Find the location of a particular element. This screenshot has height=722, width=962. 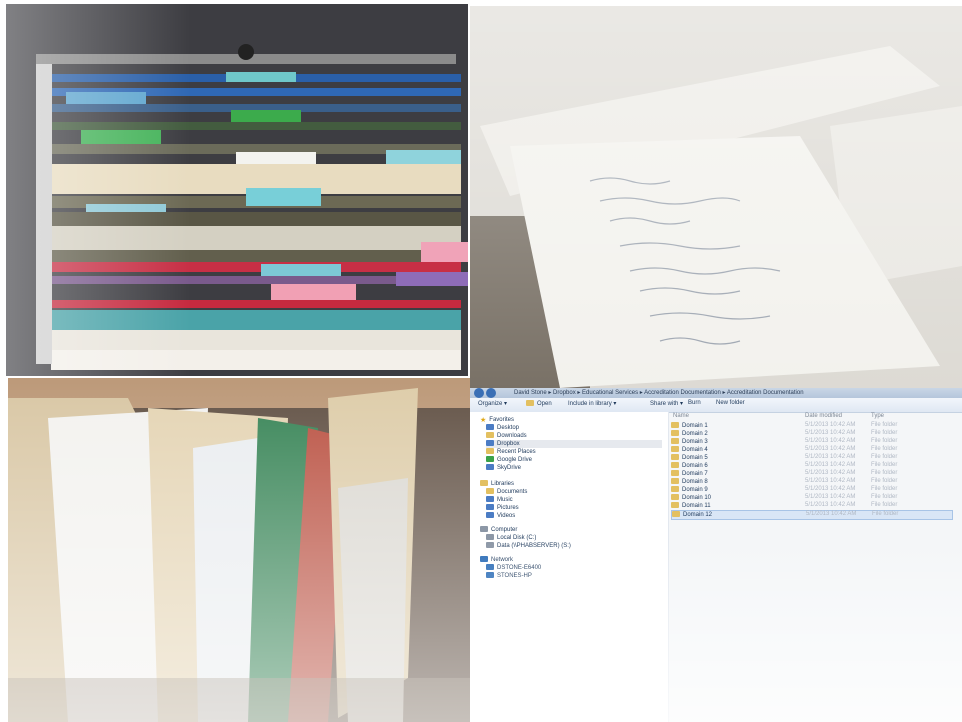

folder-name: Domain 2 is located at coordinates (689, 433).